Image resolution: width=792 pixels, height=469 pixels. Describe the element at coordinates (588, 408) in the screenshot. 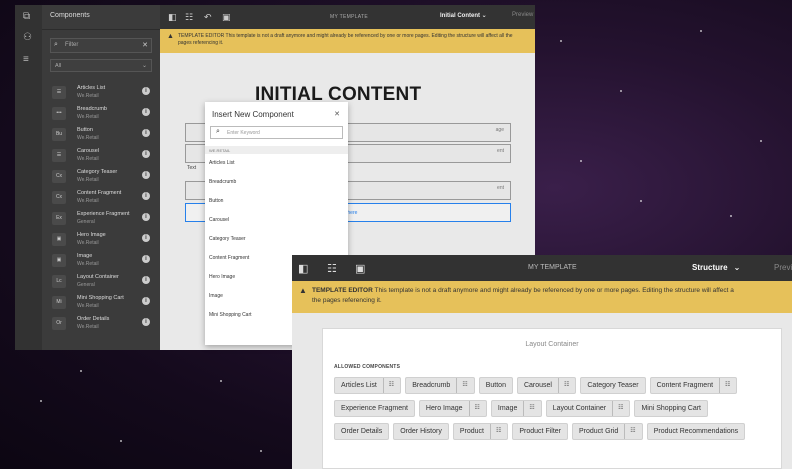

I see `allowed-component-chip: Layout Container ☷` at that location.